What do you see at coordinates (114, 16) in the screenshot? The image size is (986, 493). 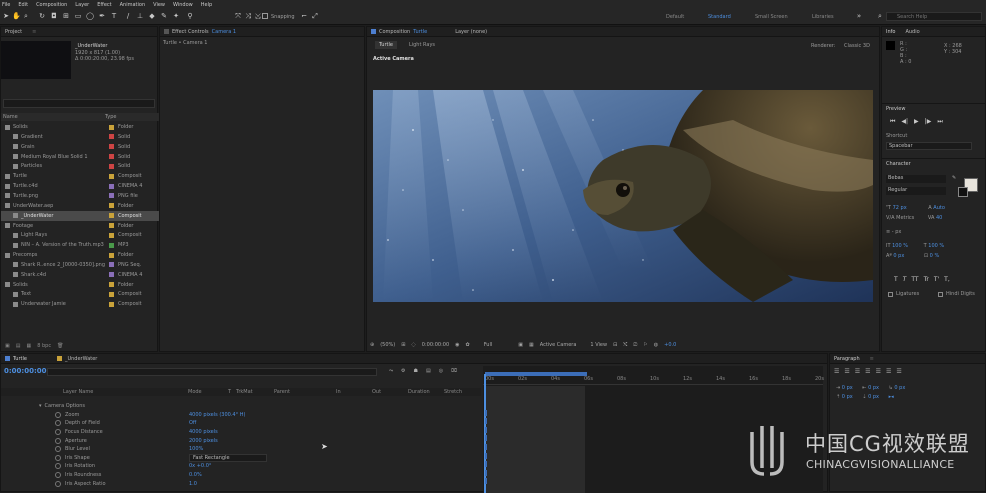 I see `type-tool-icon: T` at bounding box center [114, 16].